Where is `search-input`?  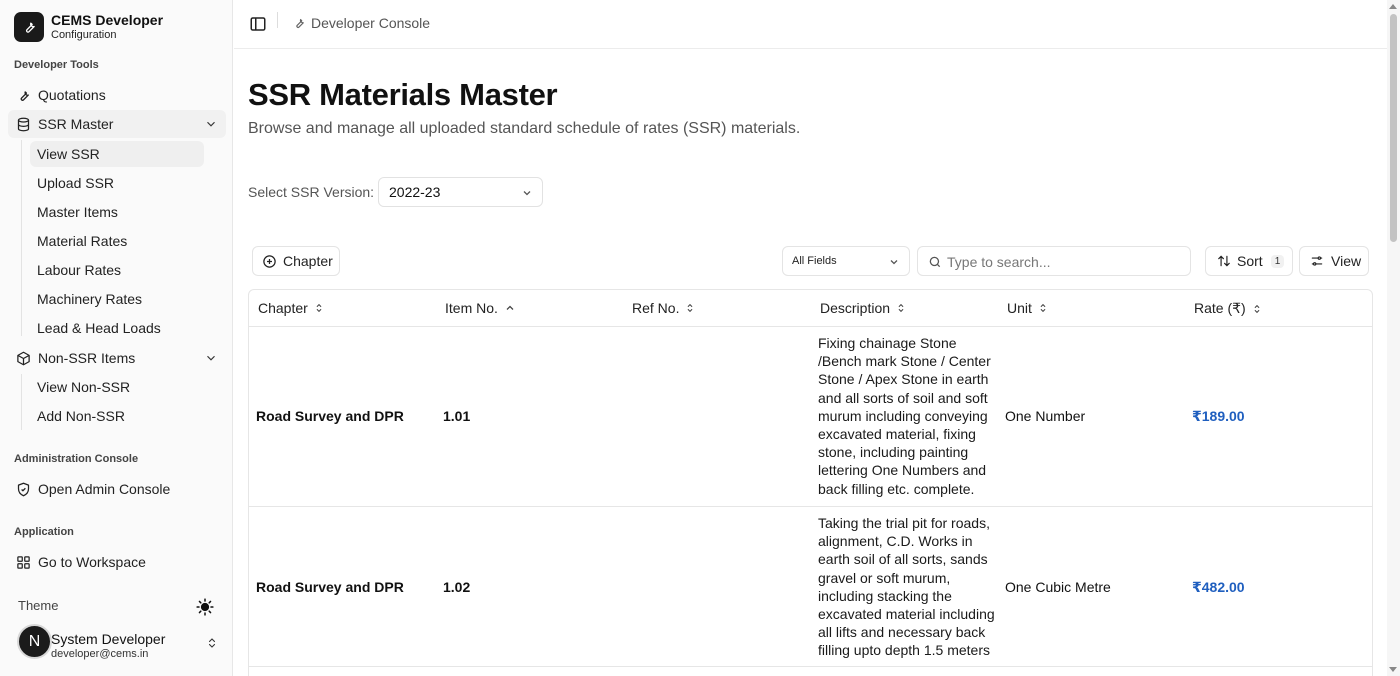
search-input is located at coordinates (1064, 262).